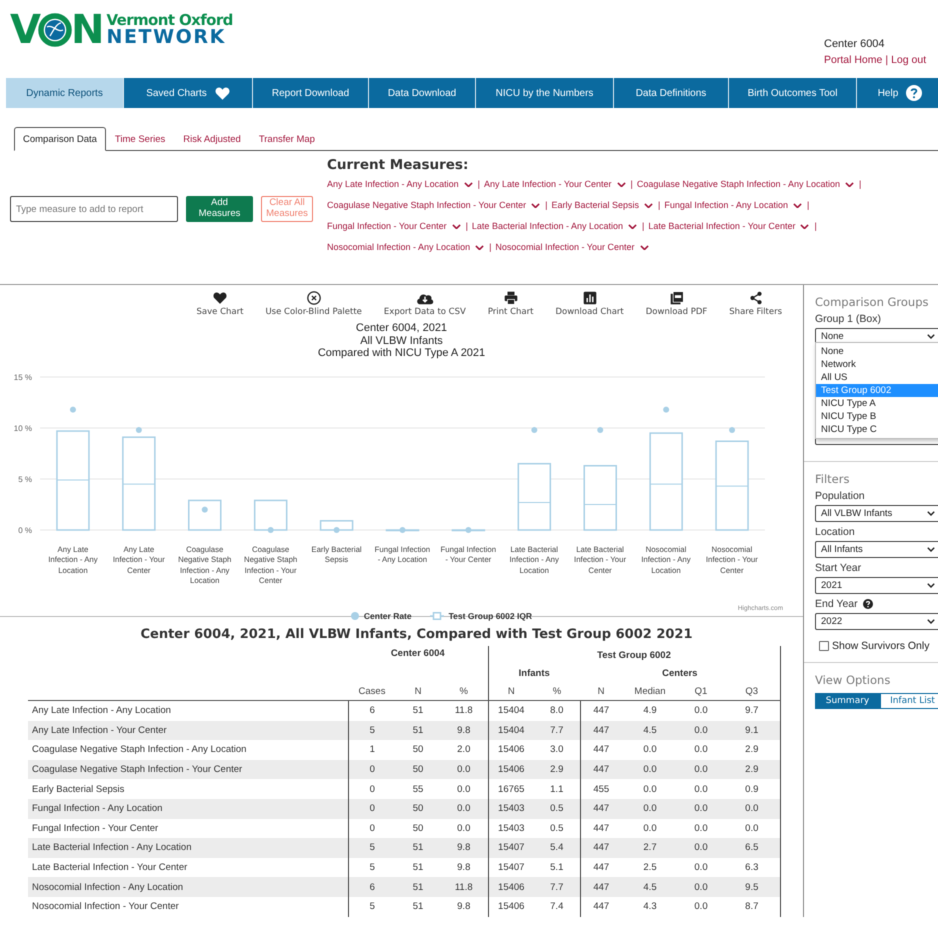 This screenshot has height=928, width=938. What do you see at coordinates (188, 93) in the screenshot?
I see `nav-tab: Saved Charts` at bounding box center [188, 93].